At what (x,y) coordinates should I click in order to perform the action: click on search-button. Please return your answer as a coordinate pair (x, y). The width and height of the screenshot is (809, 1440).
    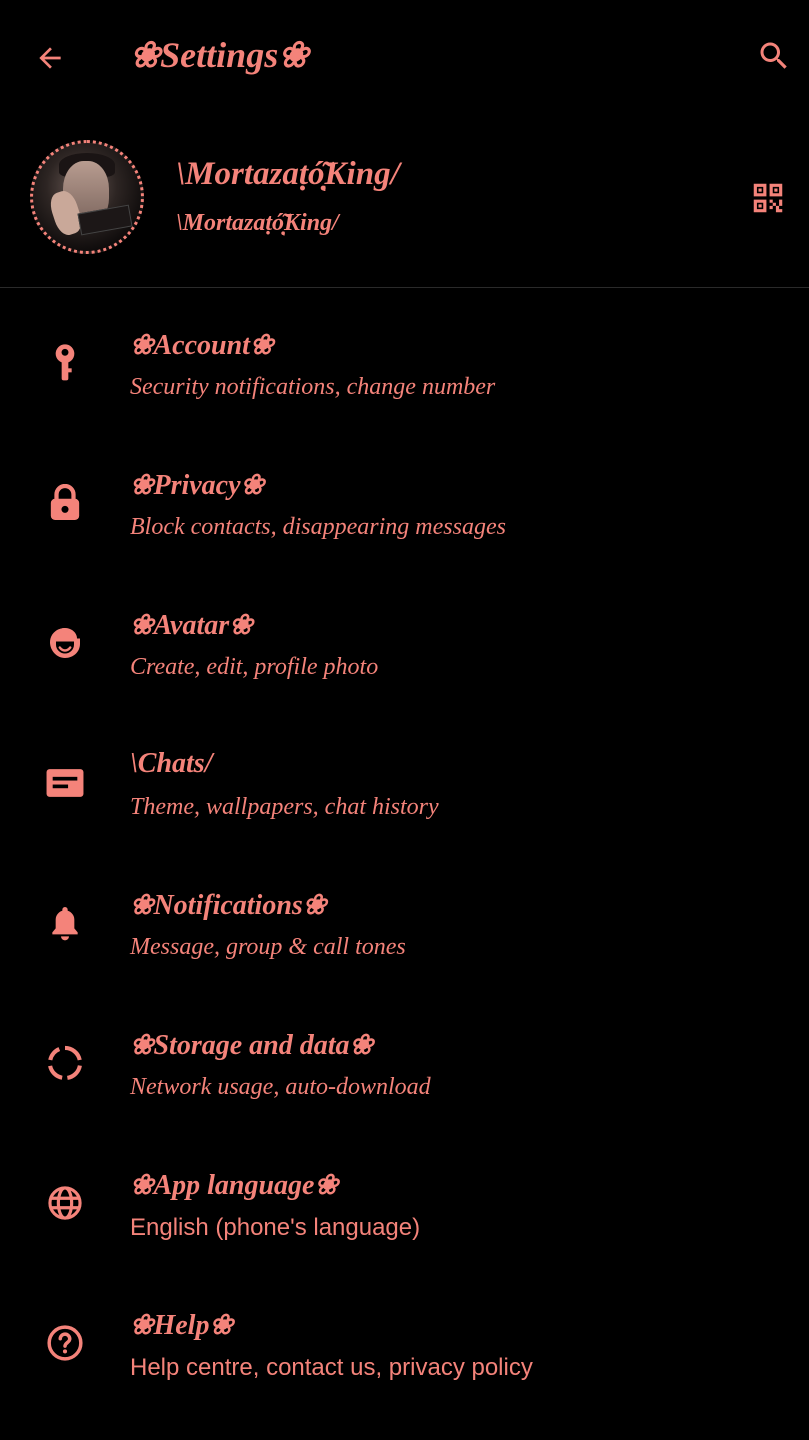
    Looking at the image, I should click on (774, 56).